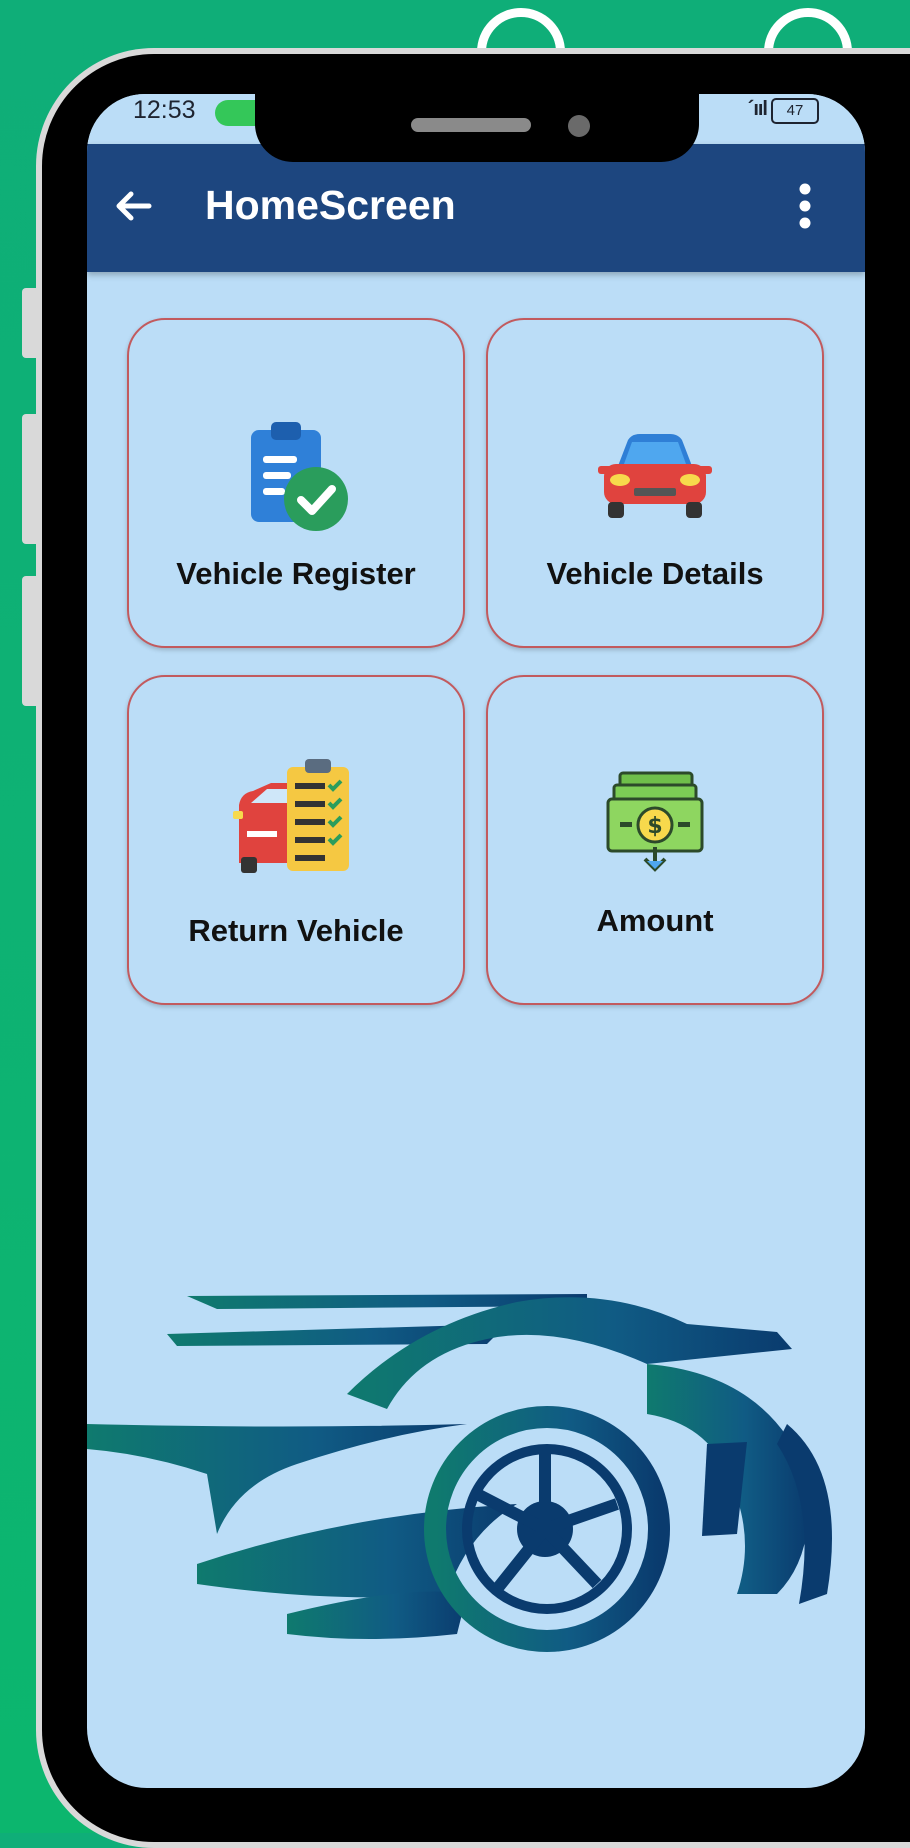  I want to click on money-stack-icon: $, so click(655, 821).